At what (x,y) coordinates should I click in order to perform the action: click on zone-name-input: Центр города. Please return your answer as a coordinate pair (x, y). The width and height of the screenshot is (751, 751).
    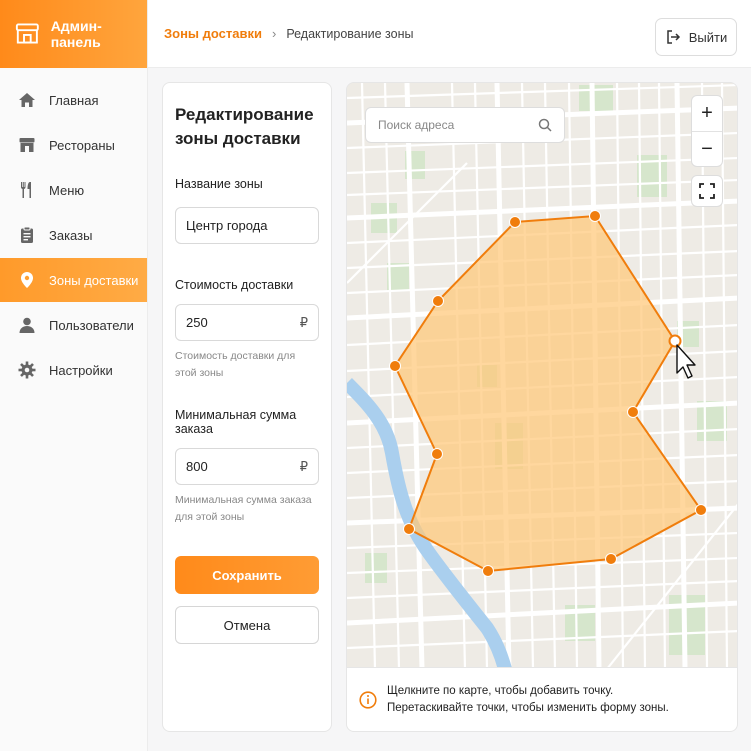
    Looking at the image, I should click on (247, 225).